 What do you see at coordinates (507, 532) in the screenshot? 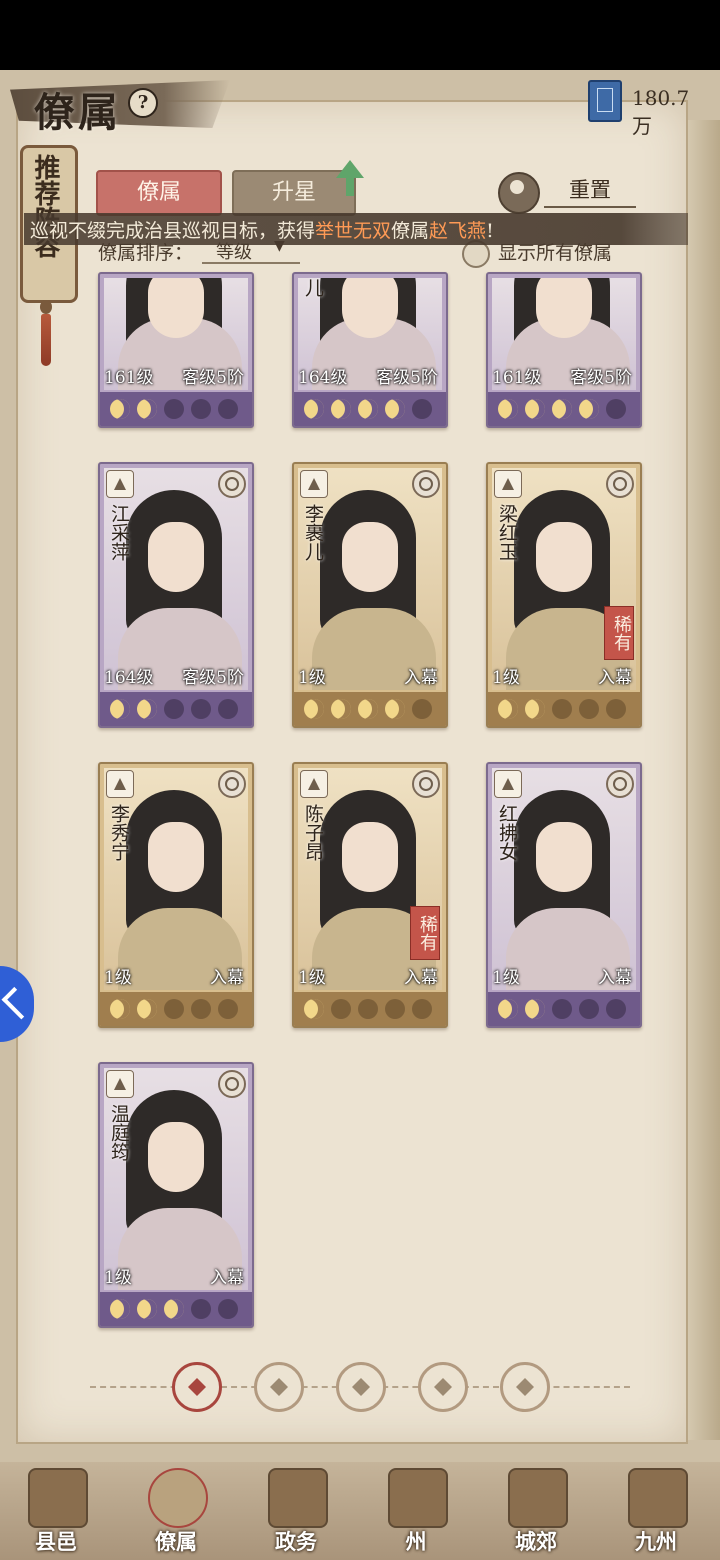
I see `retainer-name: 梁红玉` at bounding box center [507, 532].